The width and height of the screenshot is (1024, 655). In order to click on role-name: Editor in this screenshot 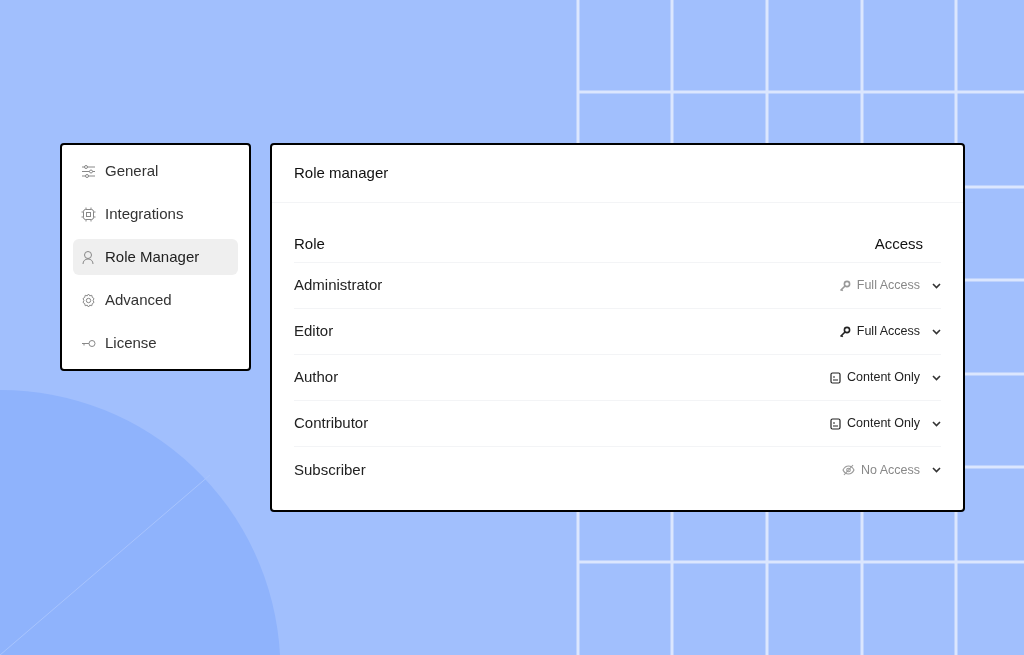, I will do `click(314, 331)`.